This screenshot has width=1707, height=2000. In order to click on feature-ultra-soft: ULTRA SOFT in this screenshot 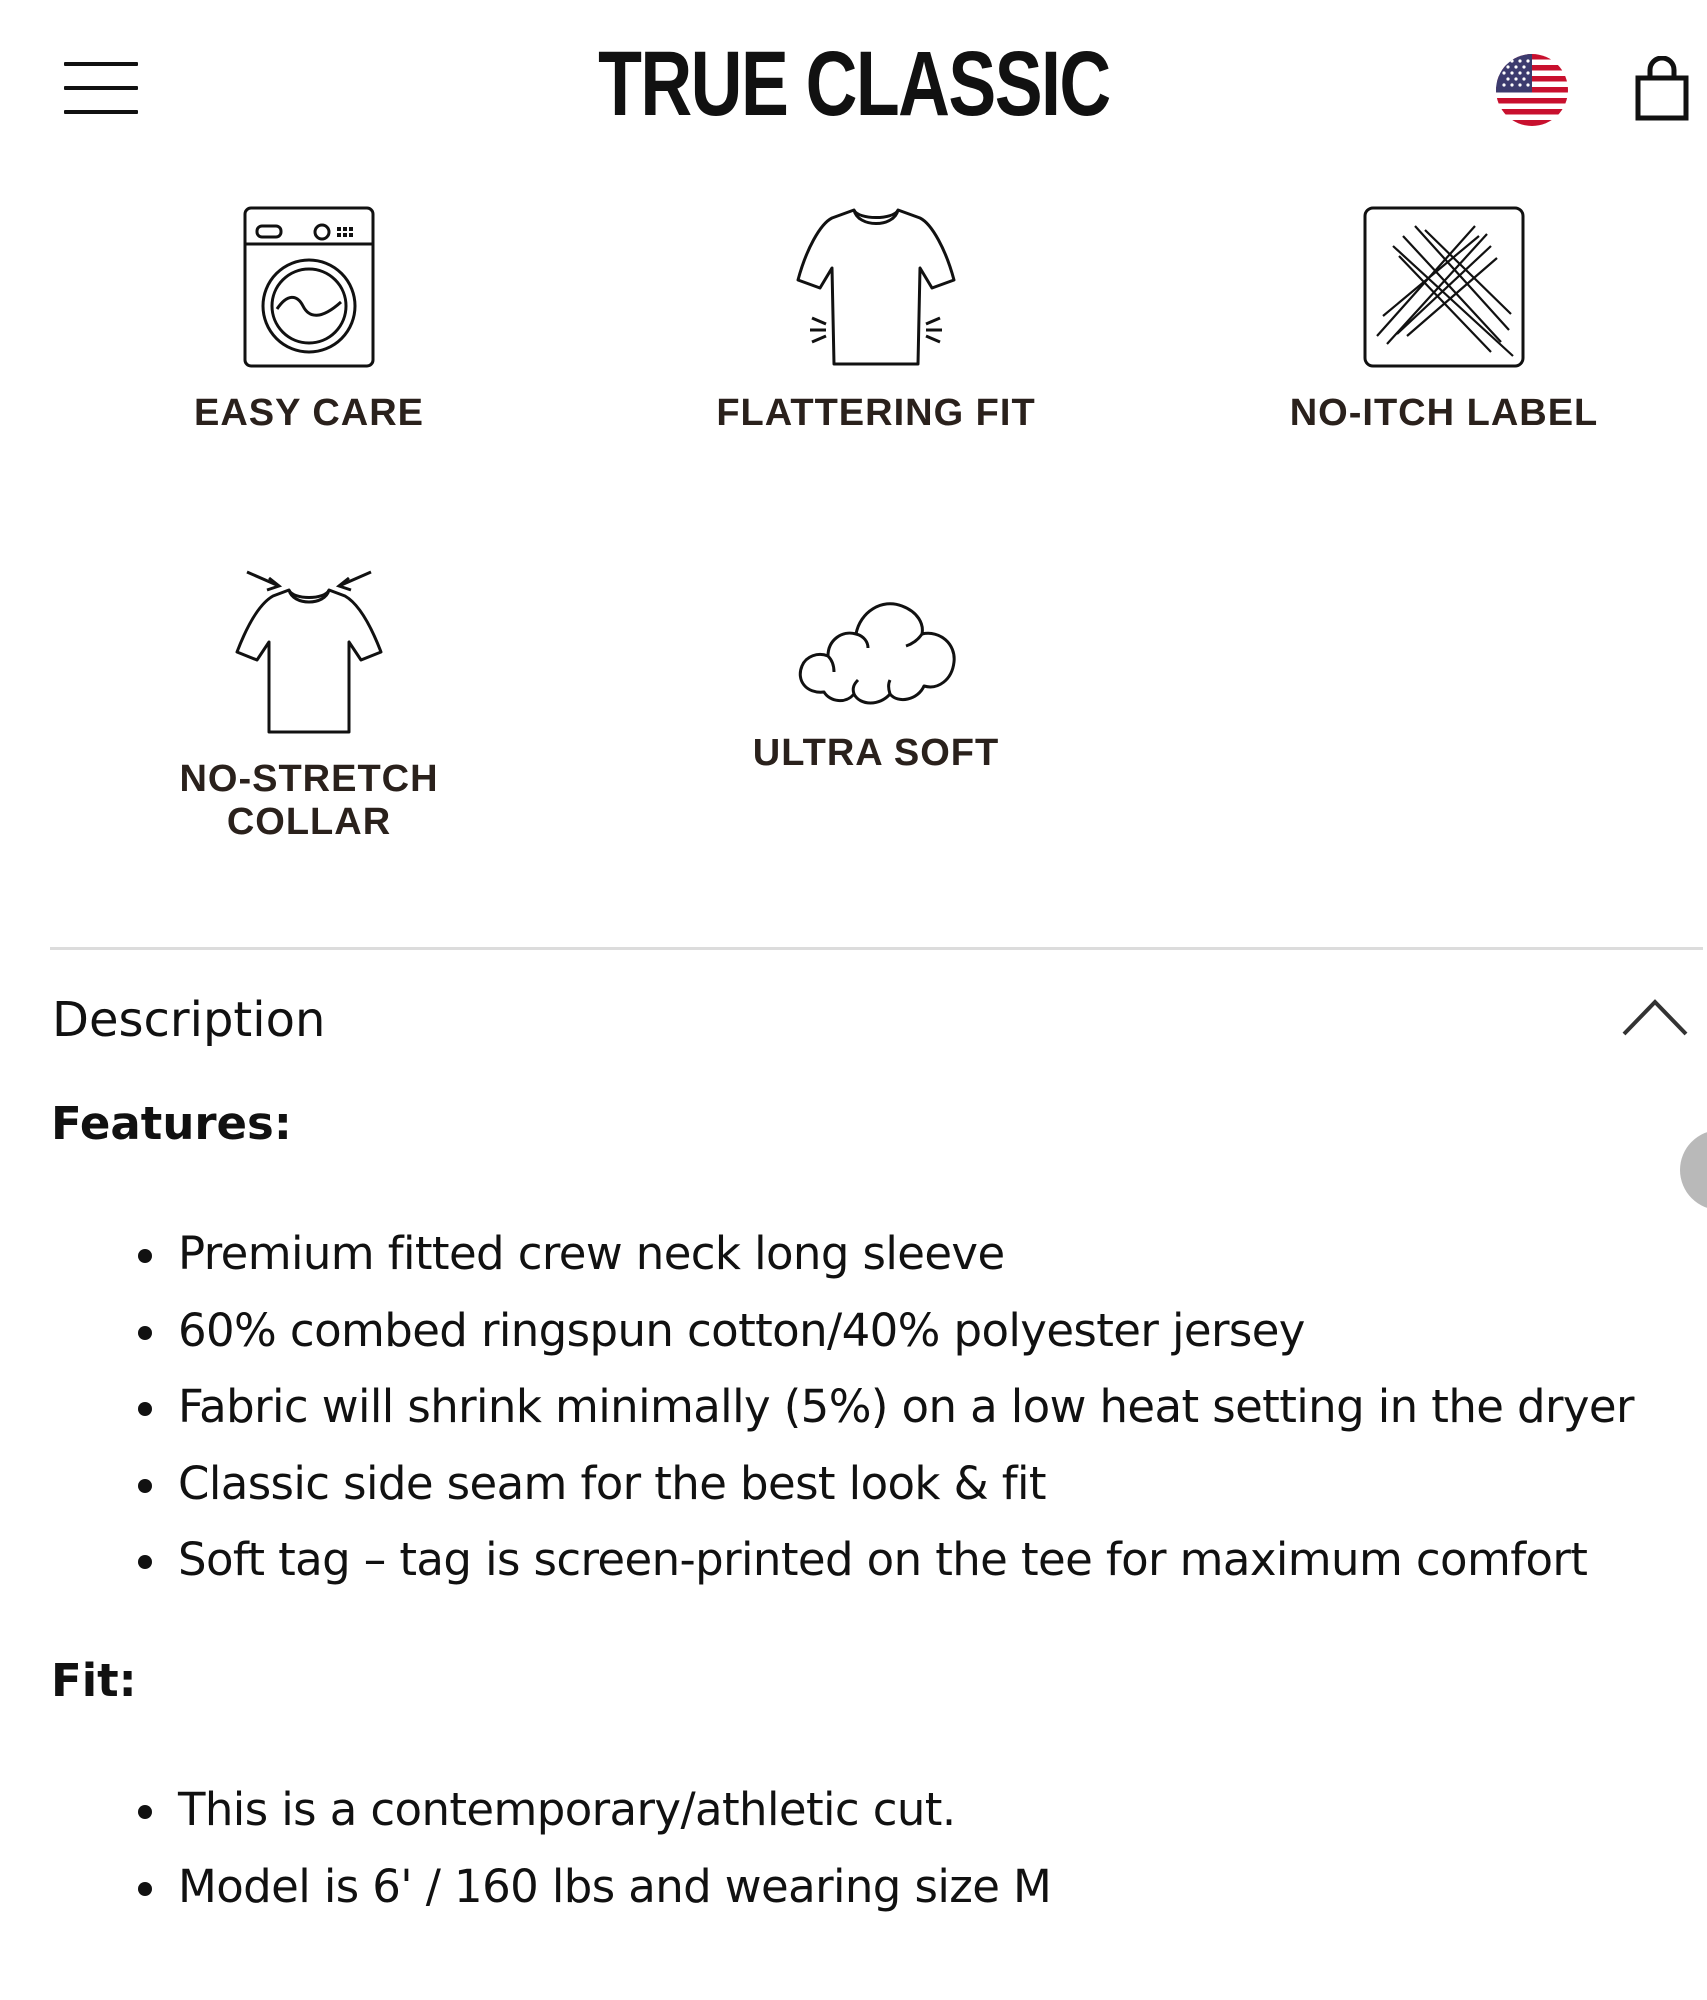, I will do `click(876, 682)`.